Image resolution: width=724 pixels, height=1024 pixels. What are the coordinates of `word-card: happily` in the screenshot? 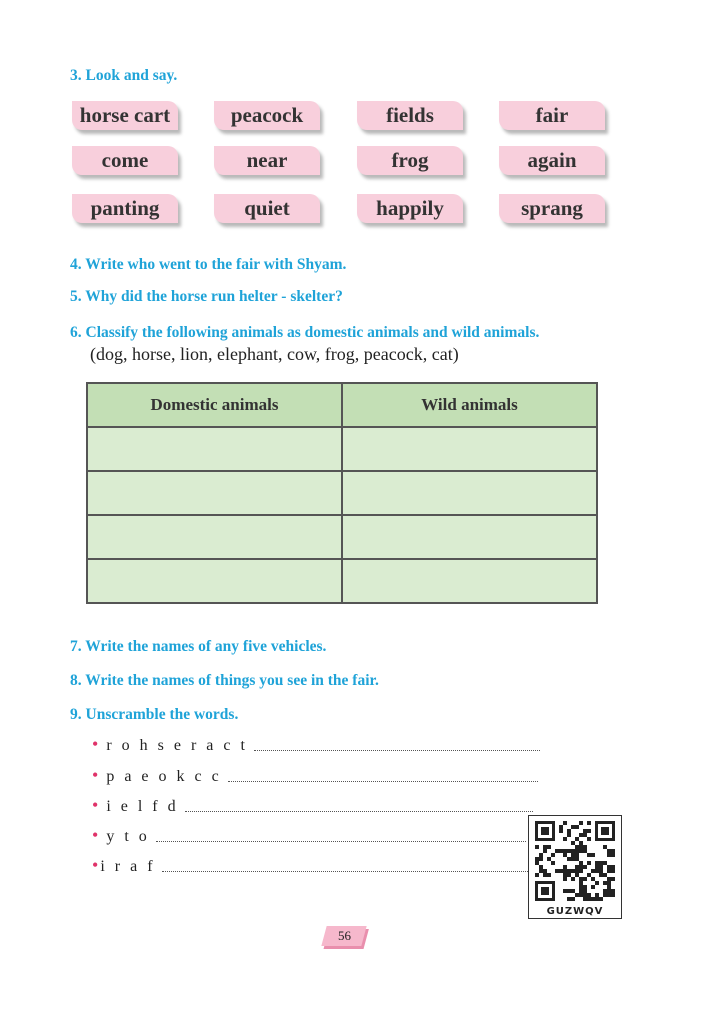 It's located at (410, 208).